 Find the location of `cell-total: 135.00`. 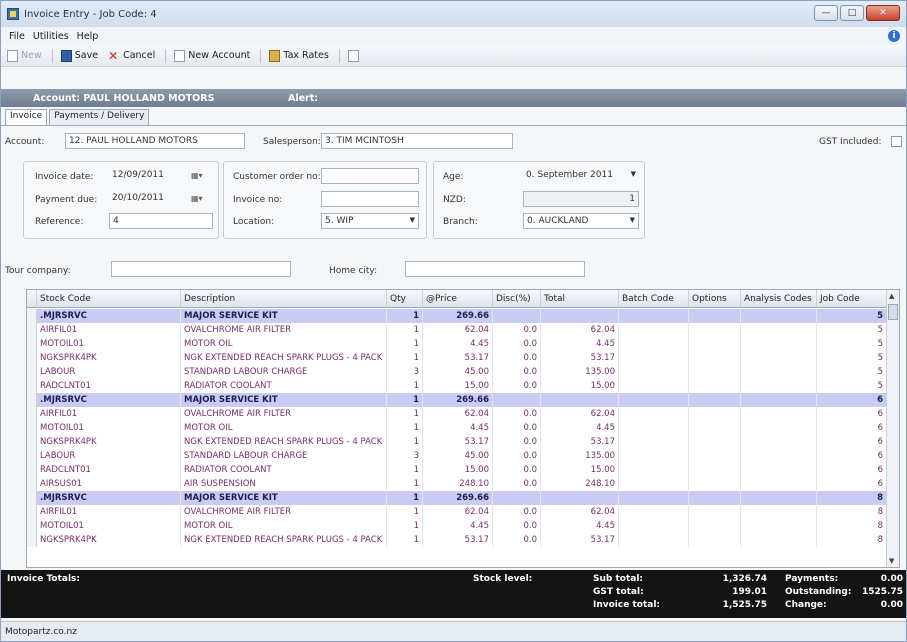

cell-total: 135.00 is located at coordinates (580, 456).